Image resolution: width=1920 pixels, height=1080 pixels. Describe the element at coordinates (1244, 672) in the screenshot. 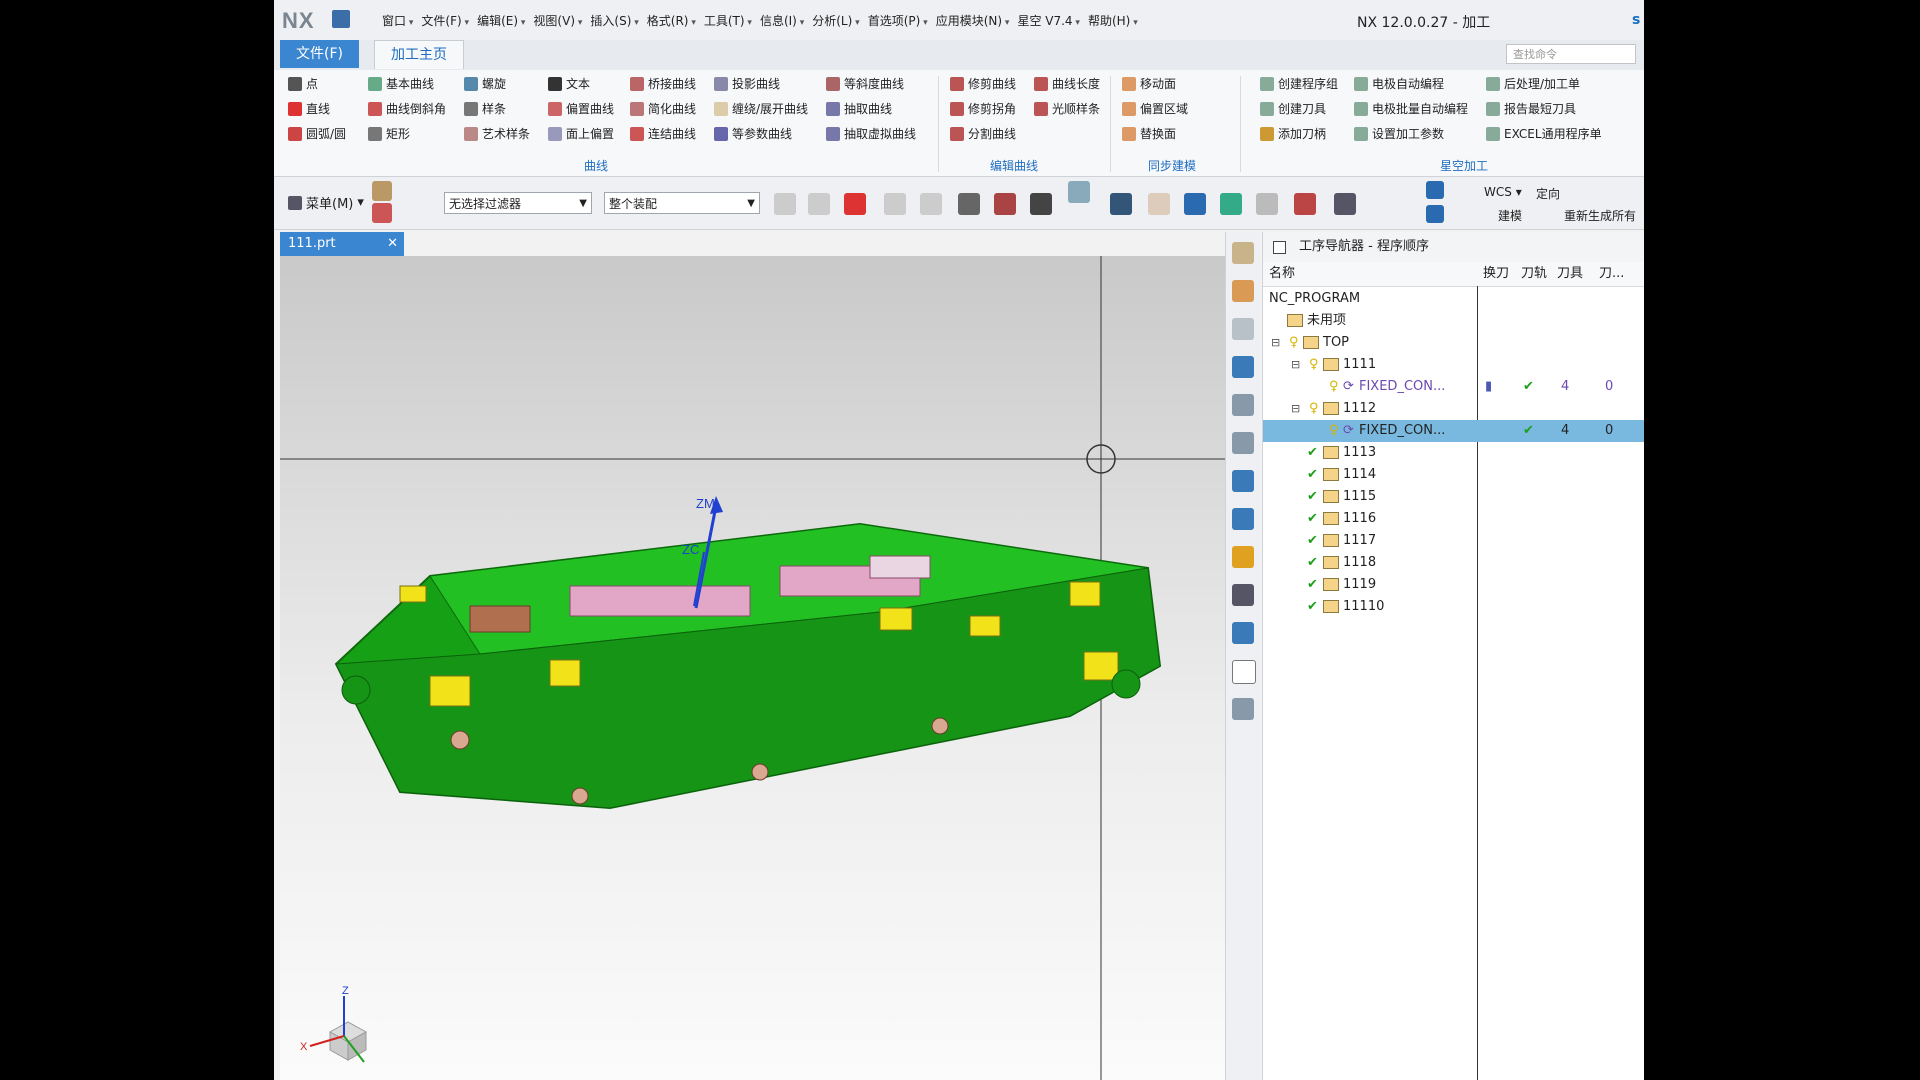

I see `blank-icon` at that location.